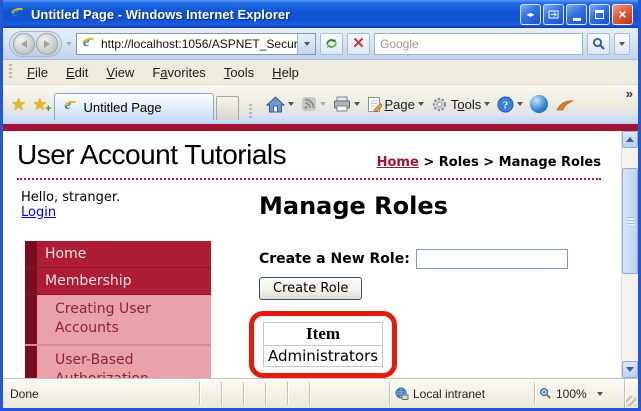  I want to click on toolbar-overflow-button: », so click(629, 93).